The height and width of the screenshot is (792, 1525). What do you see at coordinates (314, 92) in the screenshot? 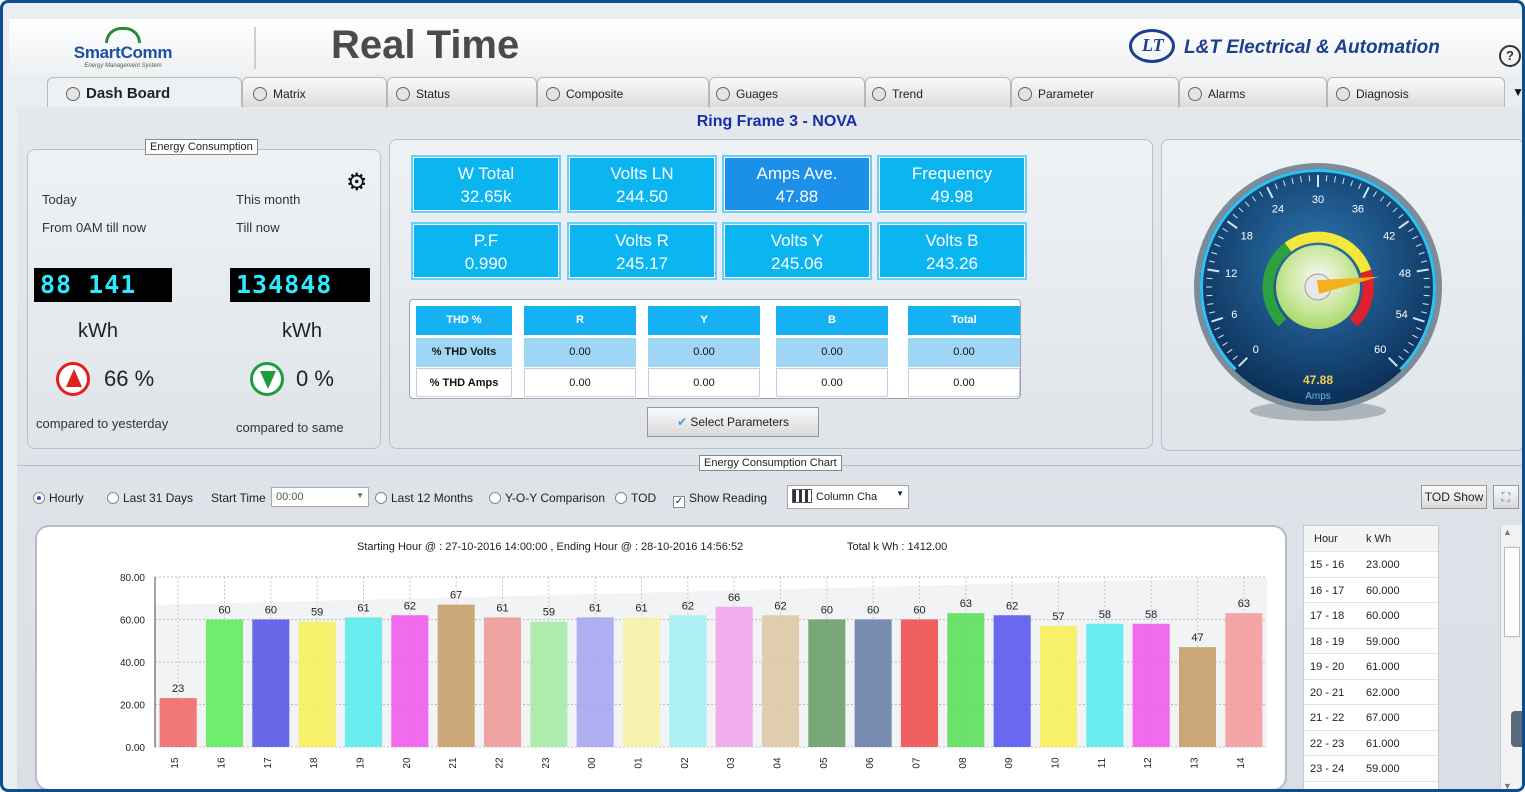
I see `tab-matrix: Matrix` at bounding box center [314, 92].